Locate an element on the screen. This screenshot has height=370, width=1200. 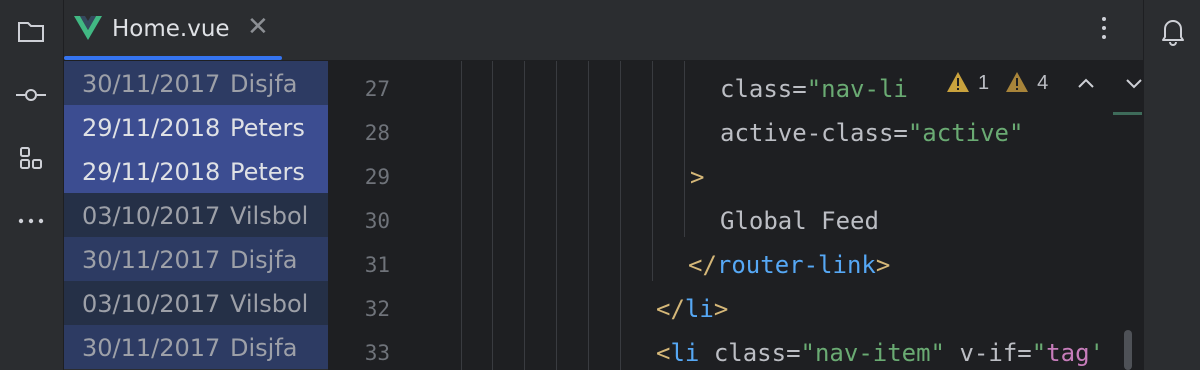
line-number: 29 is located at coordinates (377, 177).